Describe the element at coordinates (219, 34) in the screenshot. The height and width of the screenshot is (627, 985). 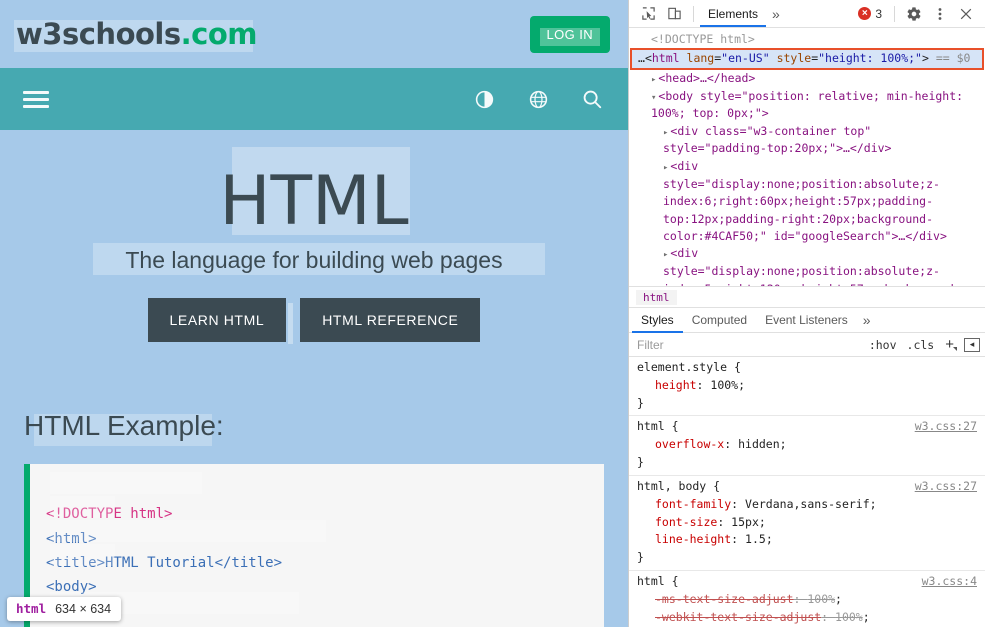
I see `logo-suffix: .com` at that location.